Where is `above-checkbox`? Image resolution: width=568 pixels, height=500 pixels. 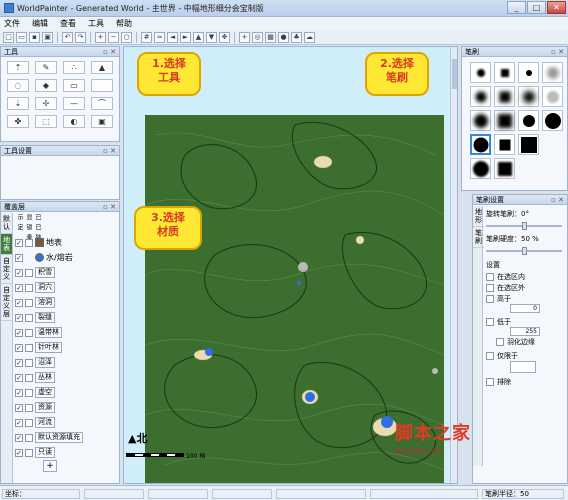 above-checkbox is located at coordinates (490, 298).